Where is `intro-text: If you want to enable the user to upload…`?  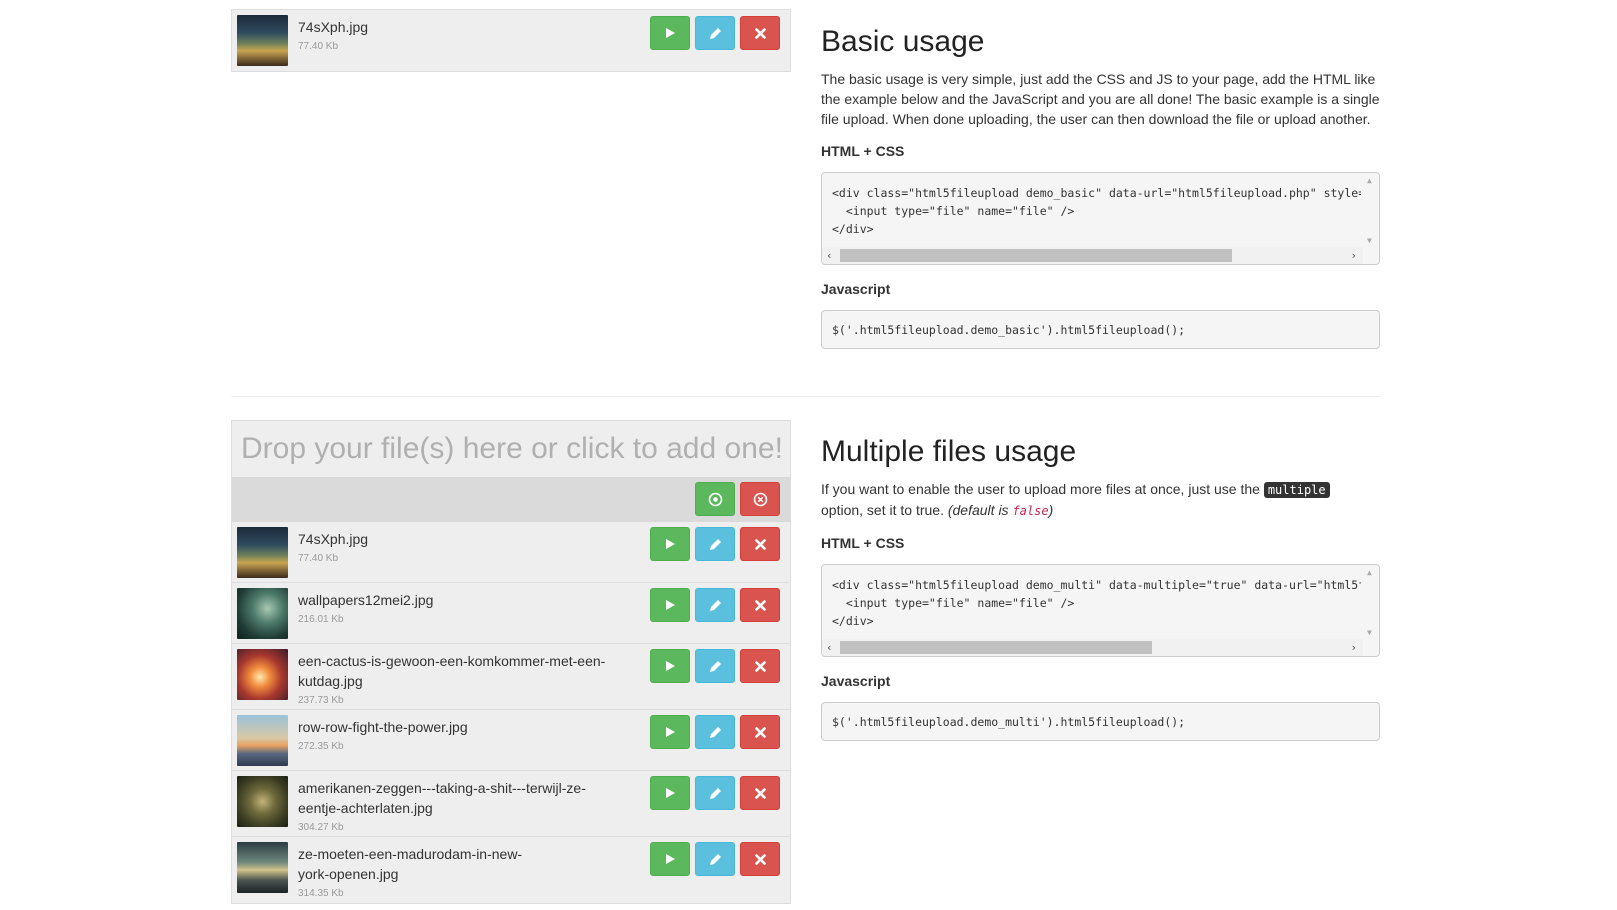 intro-text: If you want to enable the user to upload… is located at coordinates (1042, 489).